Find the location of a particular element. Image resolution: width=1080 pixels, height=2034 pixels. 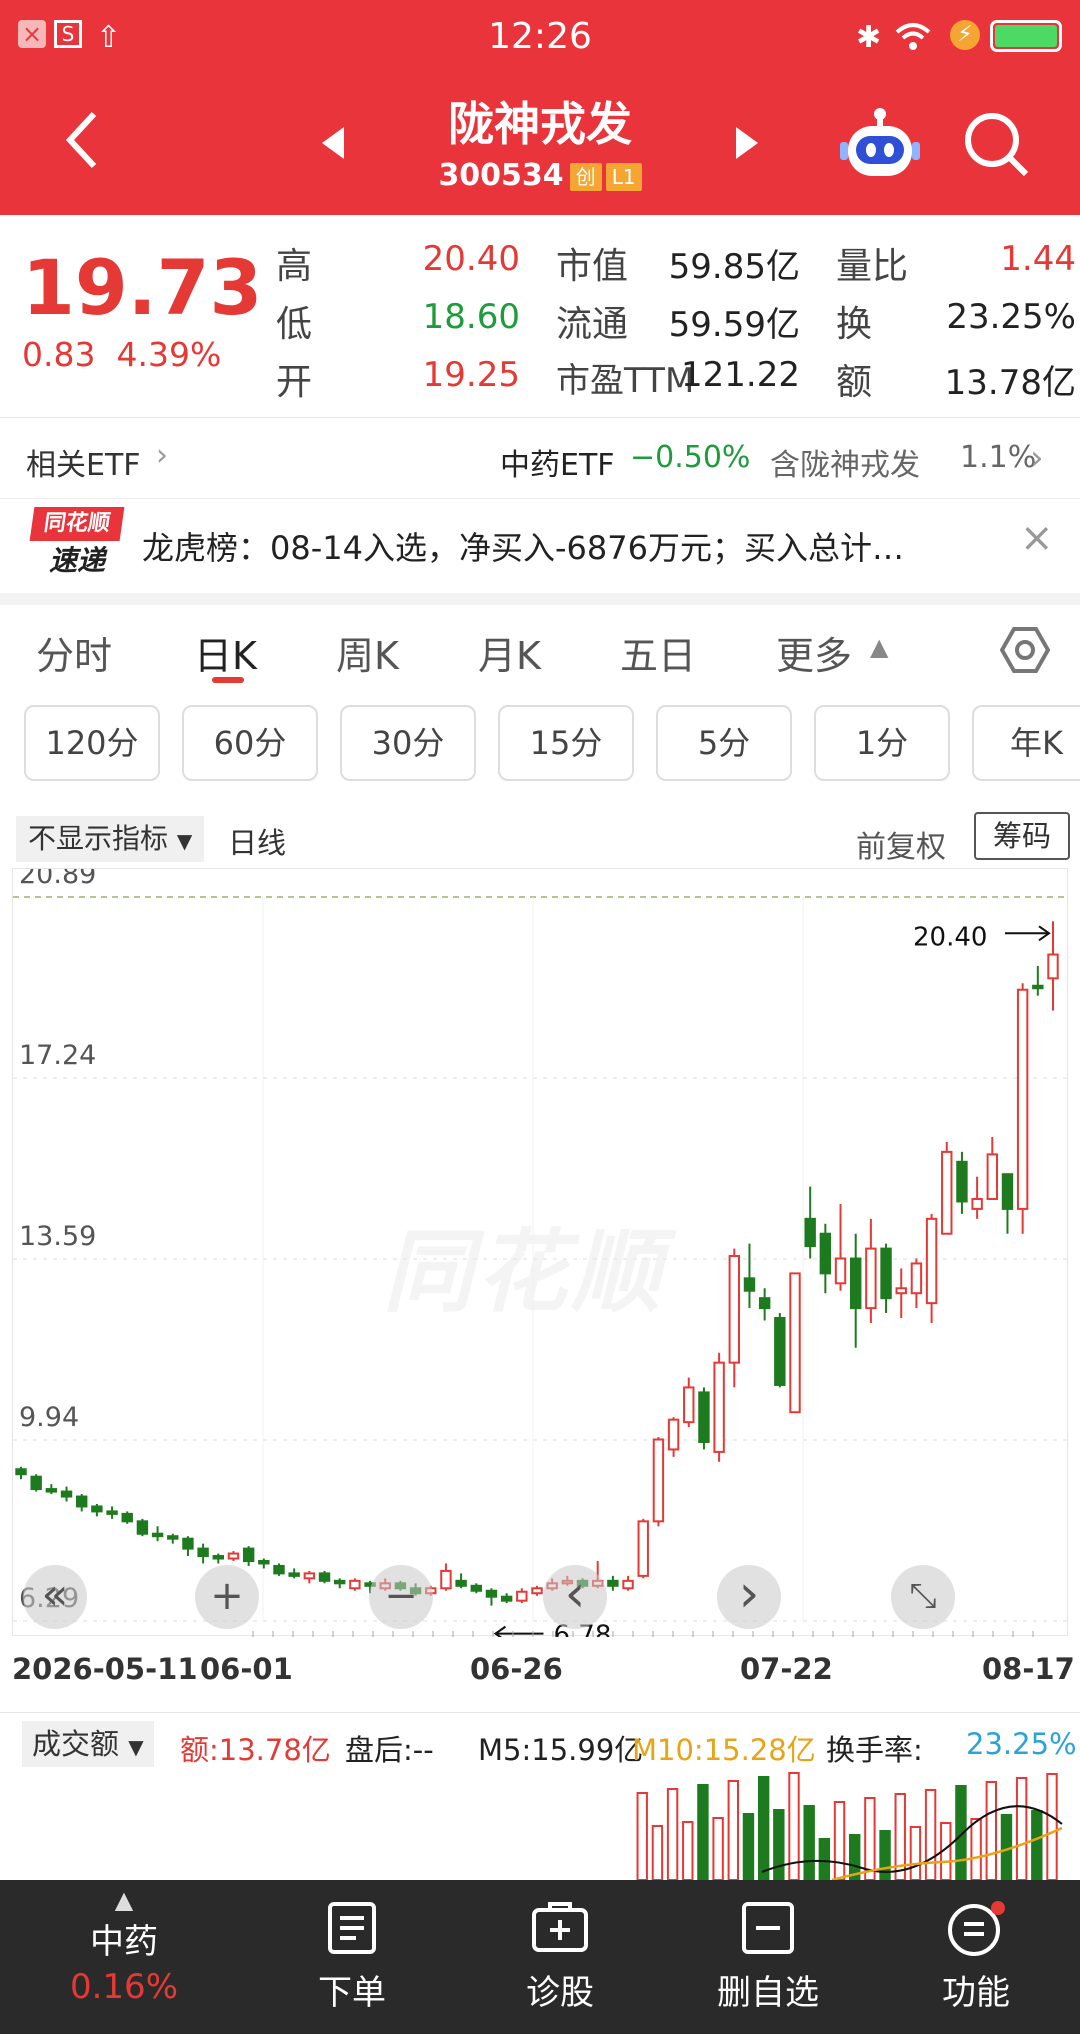

pan-left-fast-button: « is located at coordinates (55, 1597).